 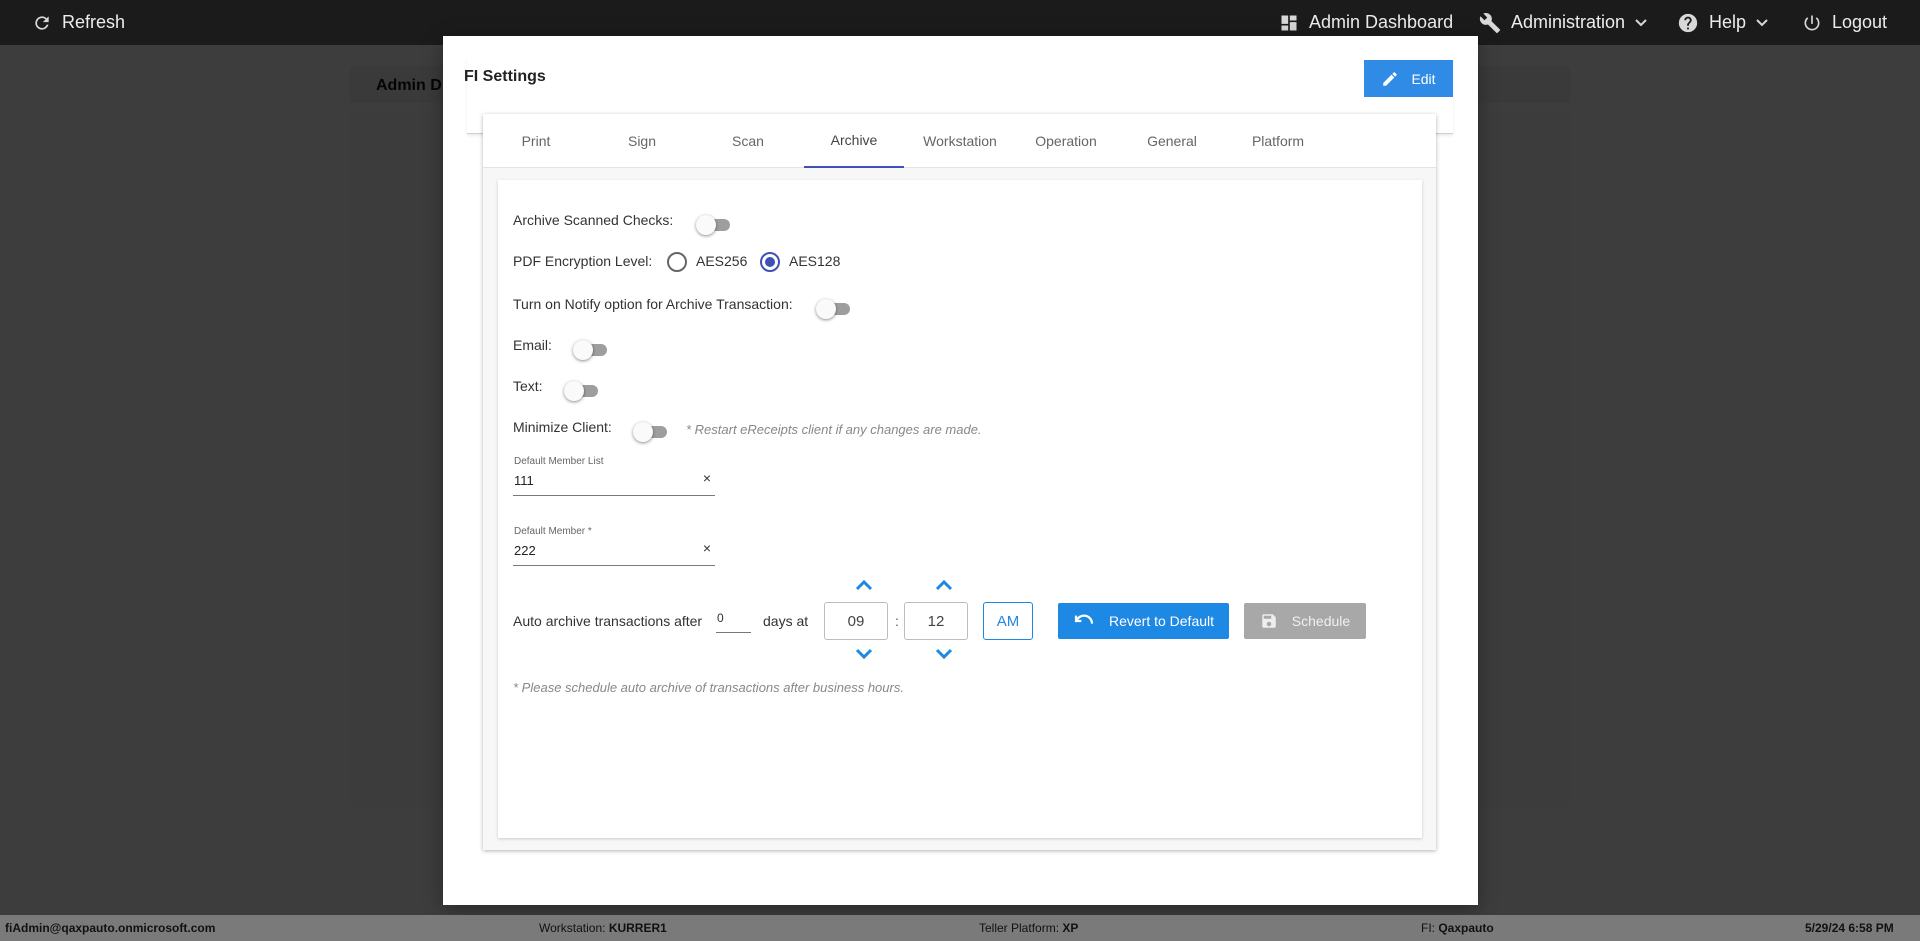 I want to click on admin-dashboard-label: Admin Dashboard, so click(x=1381, y=22).